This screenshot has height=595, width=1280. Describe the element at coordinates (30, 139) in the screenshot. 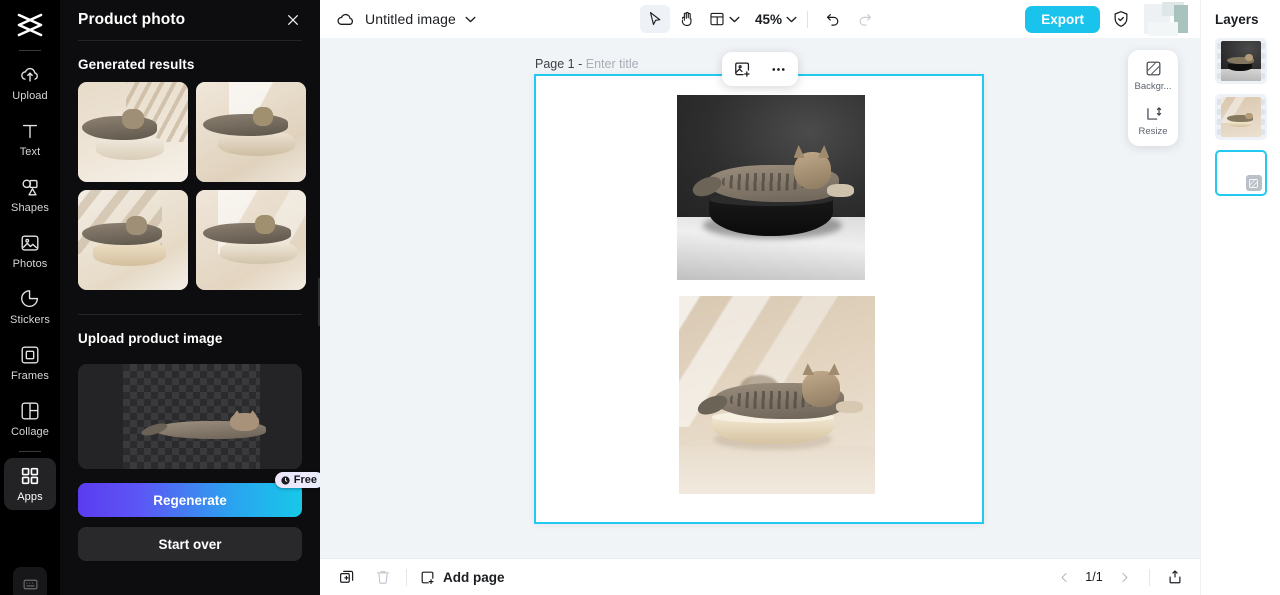

I see `sidebar-item-text: Text` at that location.